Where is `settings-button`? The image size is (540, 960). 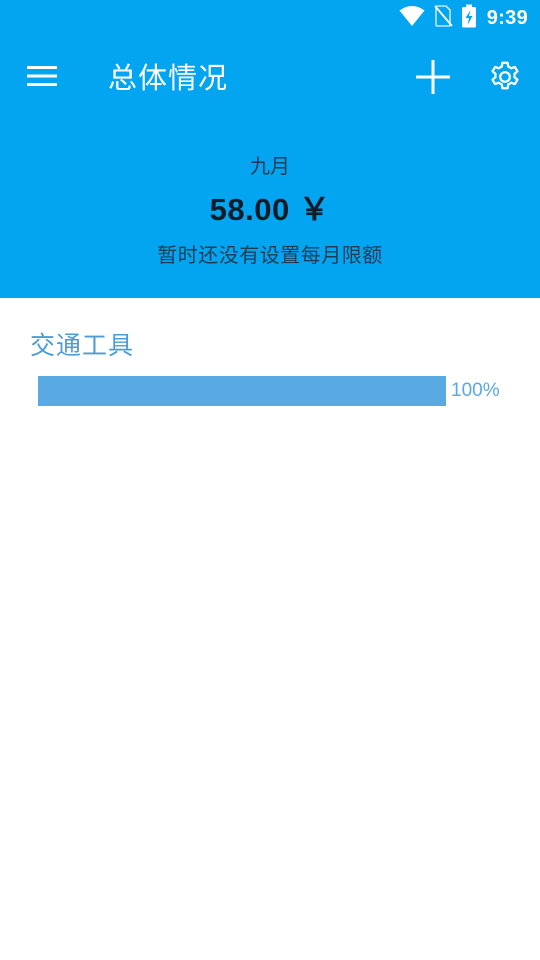 settings-button is located at coordinates (505, 79).